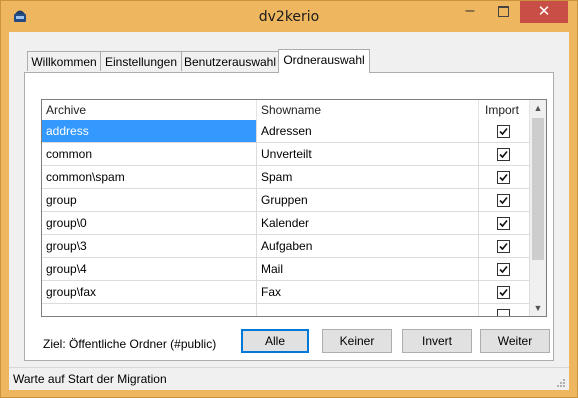  I want to click on cell-showname: Spam, so click(368, 177).